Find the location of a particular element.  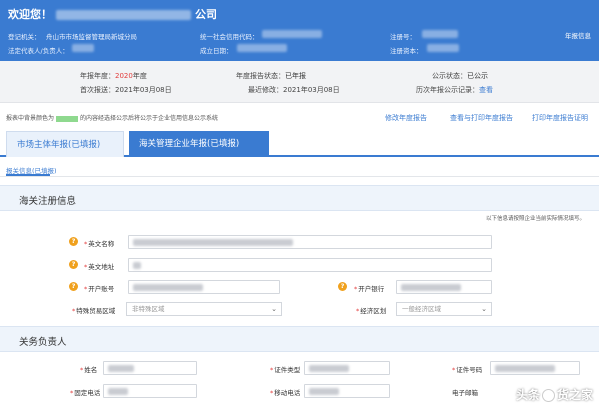

name-input is located at coordinates (150, 368).